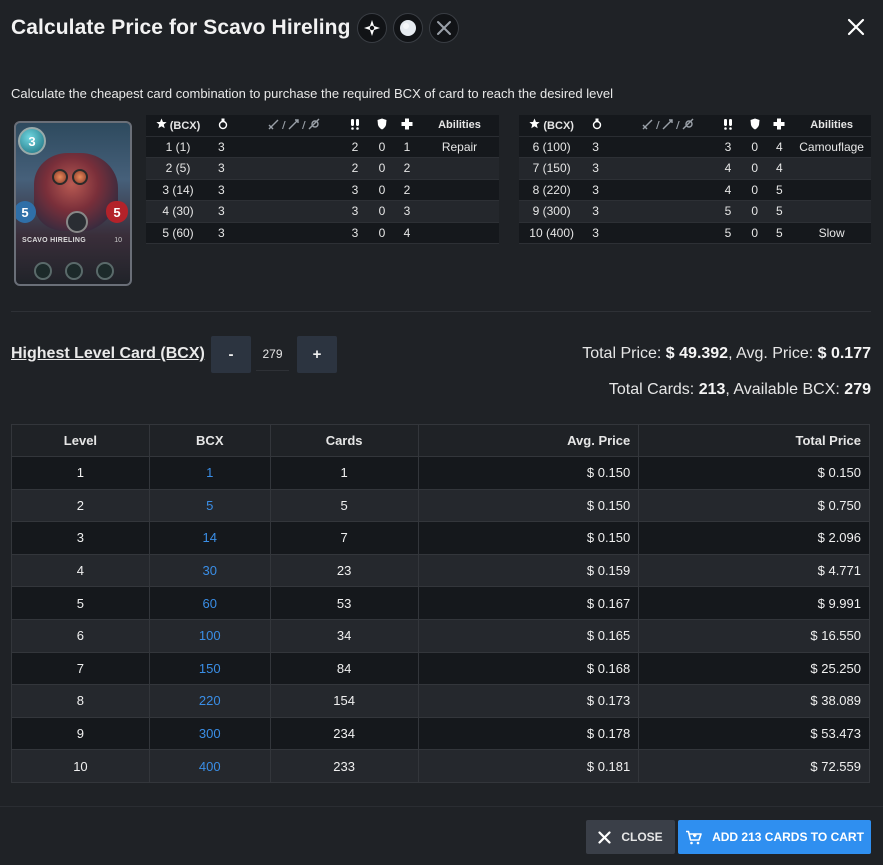 The height and width of the screenshot is (865, 883). Describe the element at coordinates (440, 733) in the screenshot. I see `table-row: 9 300 234 $ 0.178 $ 53.473` at that location.